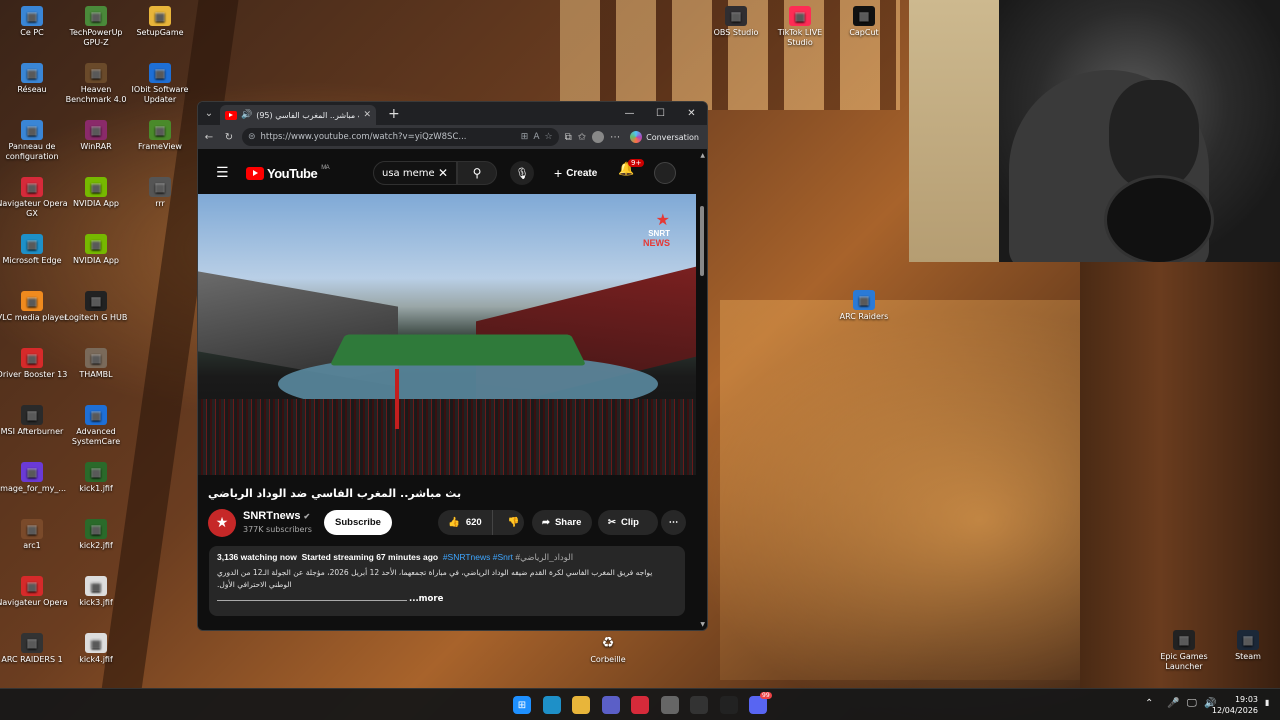 The width and height of the screenshot is (1280, 720). I want to click on refresh-icon: ↻, so click(229, 137).